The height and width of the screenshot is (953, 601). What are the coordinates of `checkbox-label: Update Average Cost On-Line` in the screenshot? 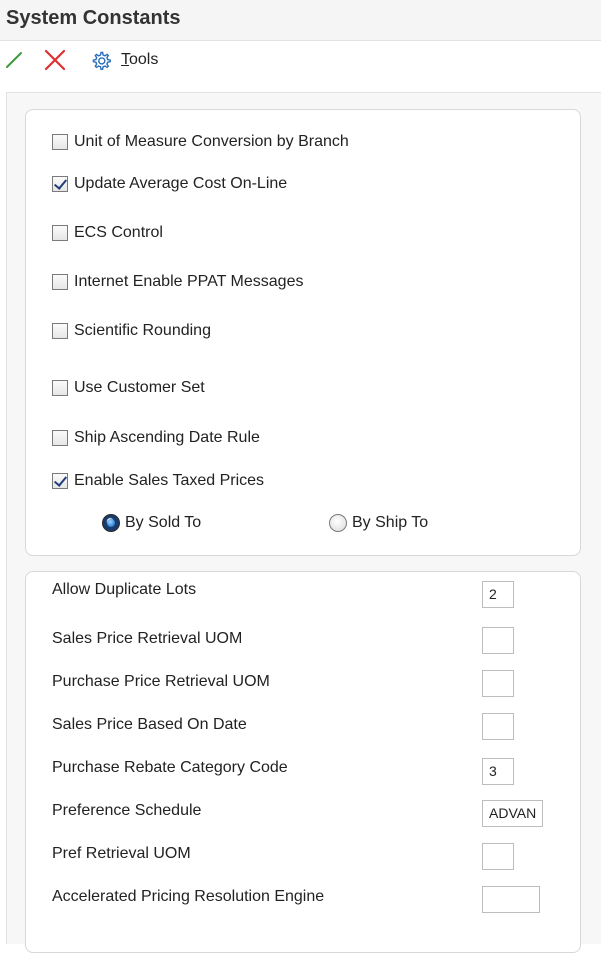 It's located at (181, 183).